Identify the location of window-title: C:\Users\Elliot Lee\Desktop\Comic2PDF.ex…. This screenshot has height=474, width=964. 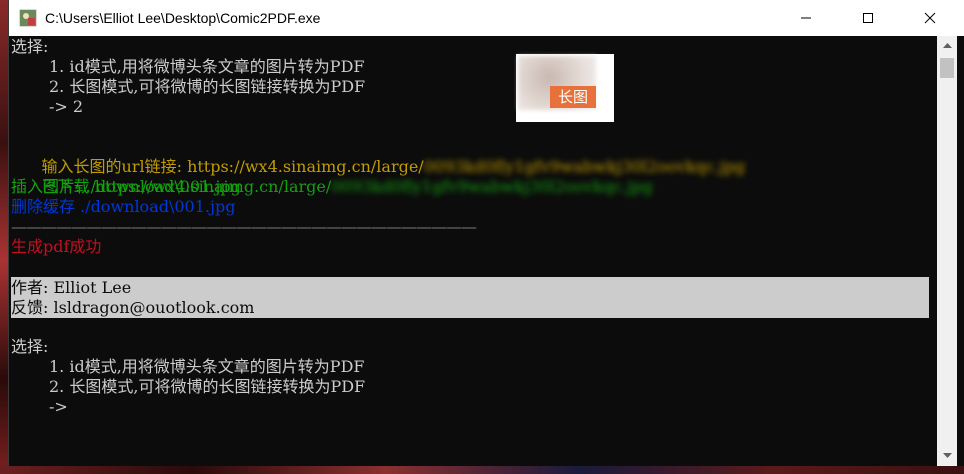
(183, 18).